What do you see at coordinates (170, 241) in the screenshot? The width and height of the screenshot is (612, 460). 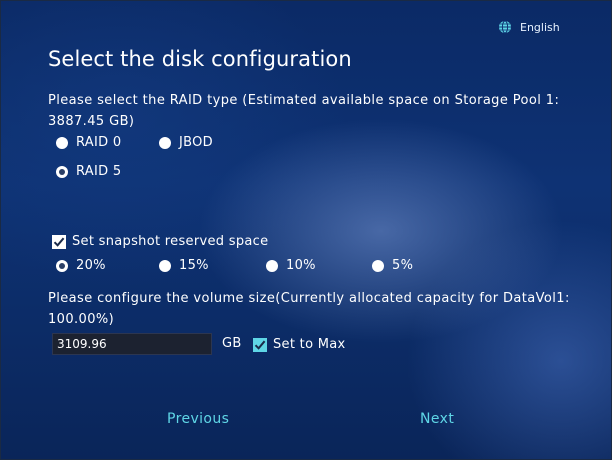 I see `snapshot-label: Set snapshot reserved space` at bounding box center [170, 241].